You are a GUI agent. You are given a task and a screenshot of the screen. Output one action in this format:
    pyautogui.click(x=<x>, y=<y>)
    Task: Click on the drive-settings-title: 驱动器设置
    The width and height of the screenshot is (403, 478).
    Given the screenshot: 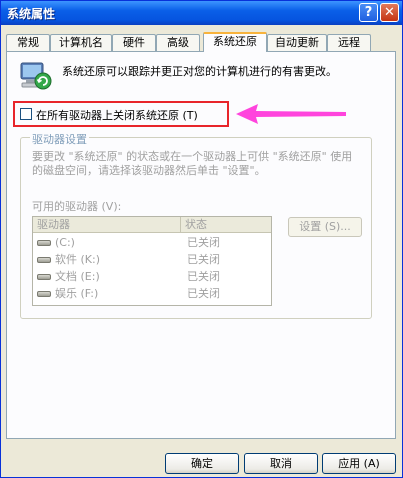 What is the action you would take?
    pyautogui.click(x=59, y=139)
    